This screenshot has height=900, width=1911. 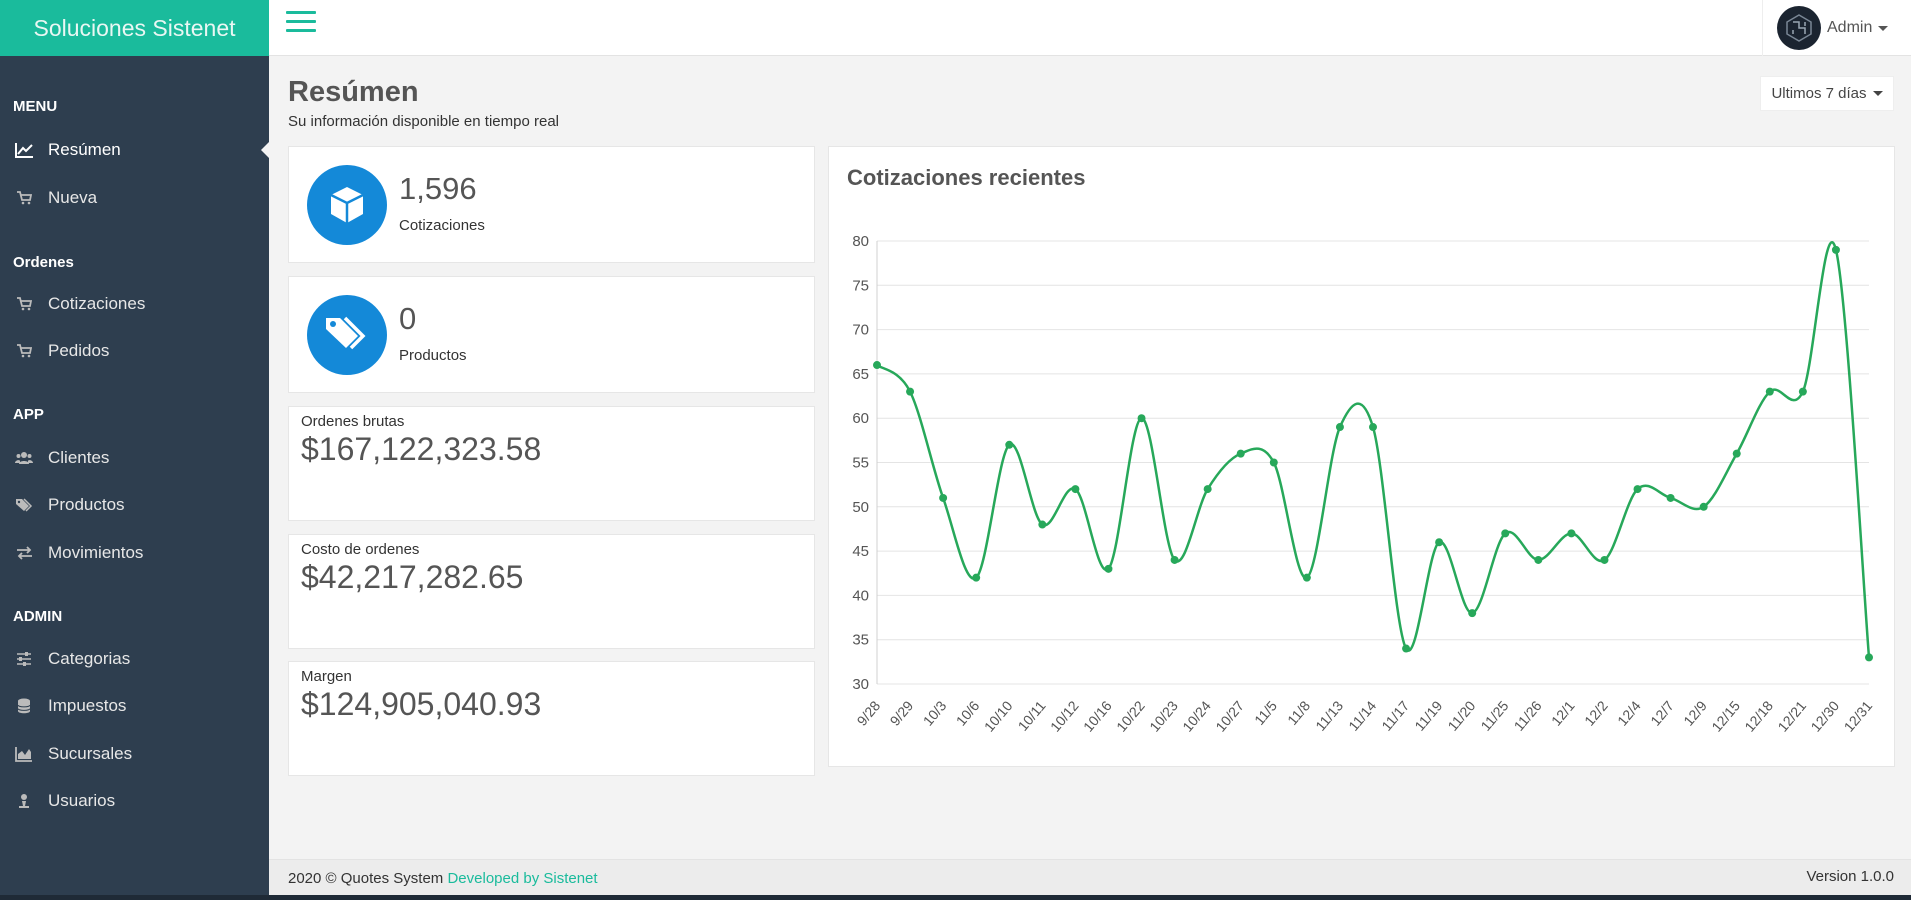 I want to click on sidebar-item-movimientos: Movimientos, so click(x=134, y=553).